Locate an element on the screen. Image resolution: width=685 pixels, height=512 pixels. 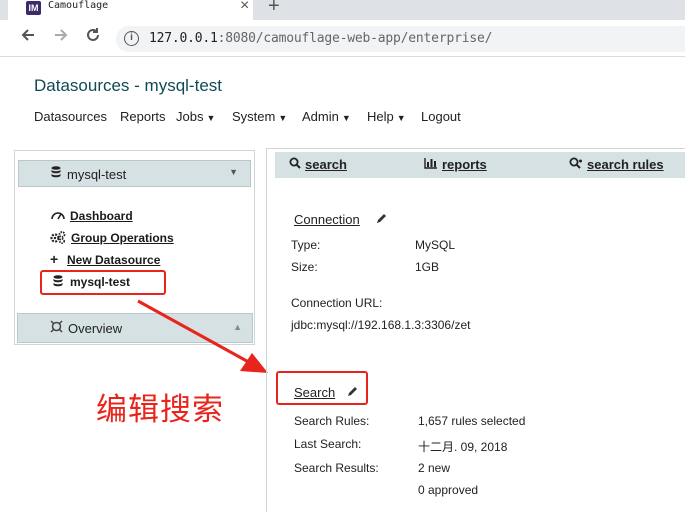
overview-label: Overview is located at coordinates (95, 328).